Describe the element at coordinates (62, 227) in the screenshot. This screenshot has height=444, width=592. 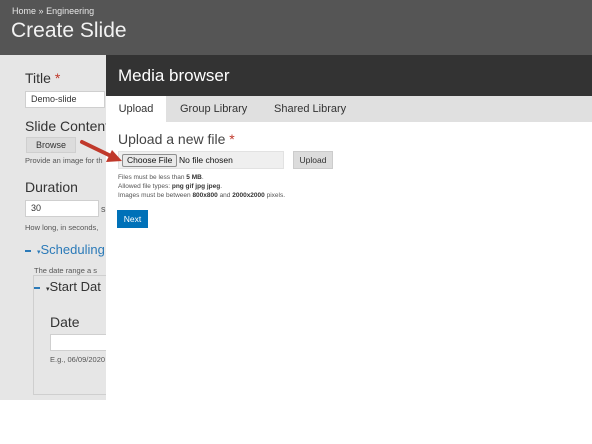
I see `duration-help: How long, in seconds,` at that location.